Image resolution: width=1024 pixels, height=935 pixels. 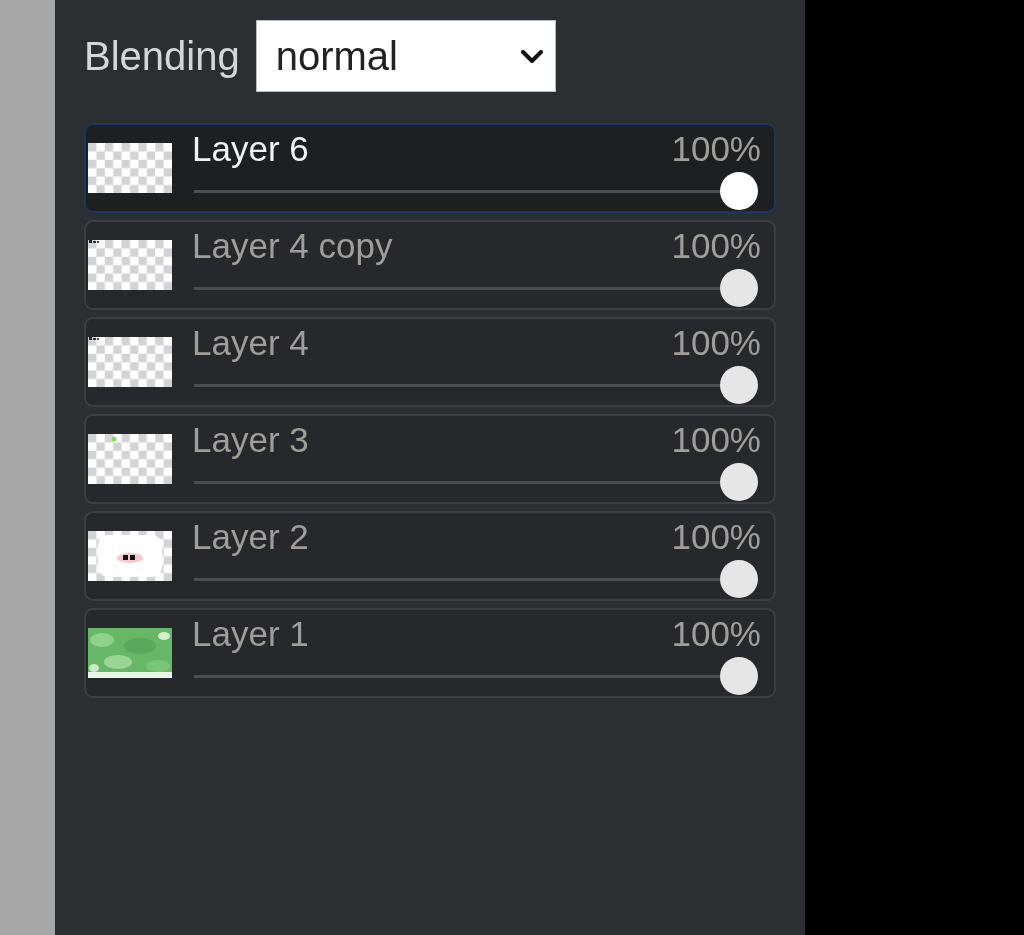 I want to click on layer-name: Layer 4, so click(x=250, y=343).